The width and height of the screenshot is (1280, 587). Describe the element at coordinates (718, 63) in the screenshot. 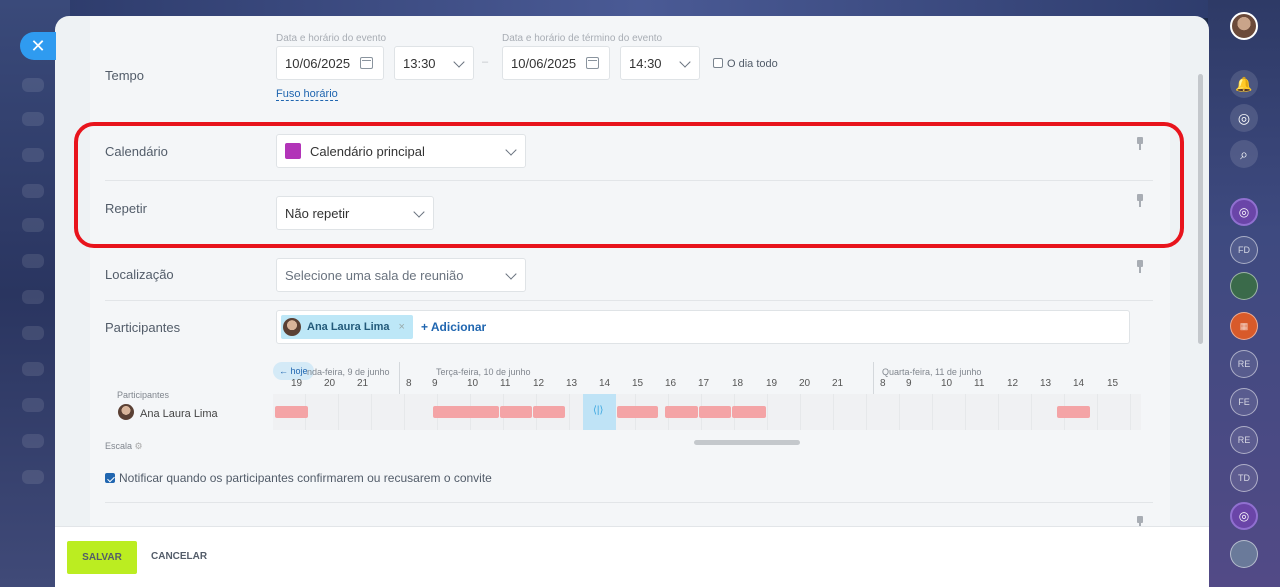

I see `checkbox-icon` at that location.